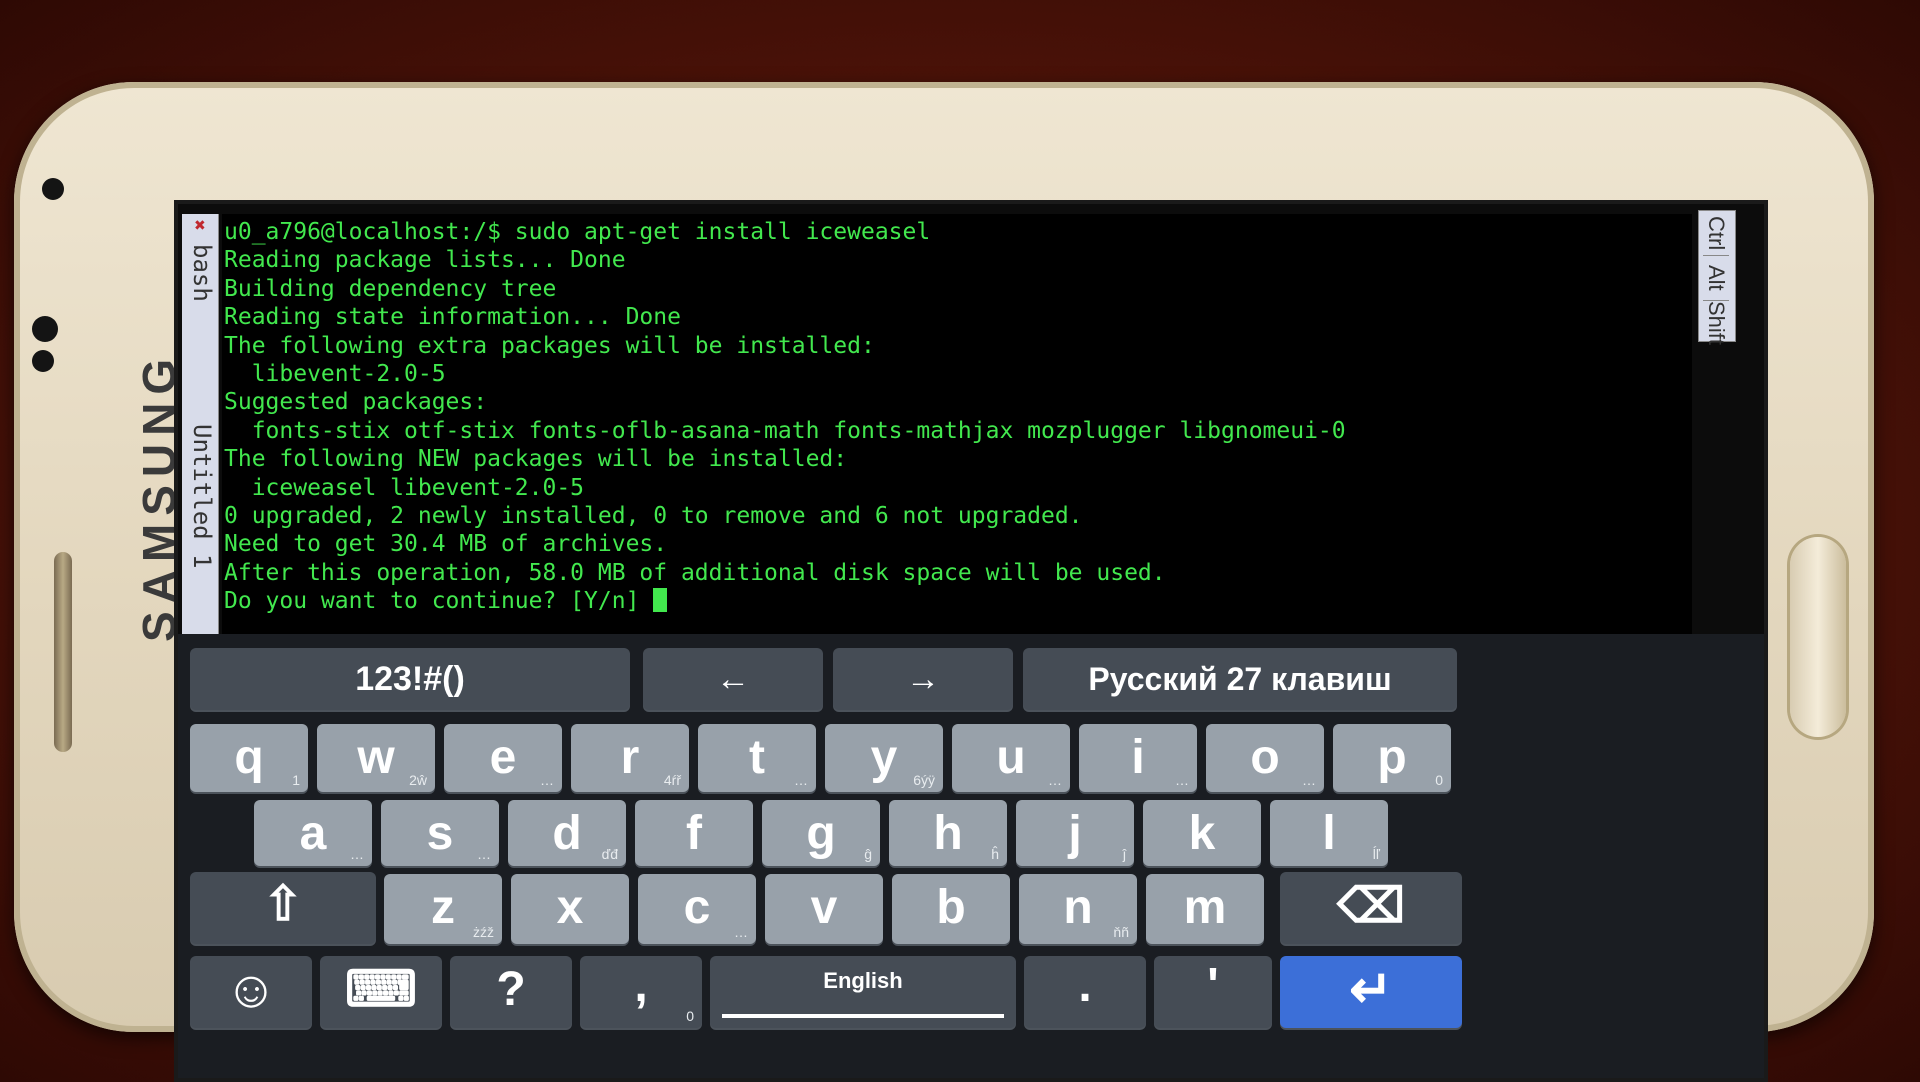 The image size is (1920, 1082). I want to click on terminal-line: Building dependency tree, so click(390, 288).